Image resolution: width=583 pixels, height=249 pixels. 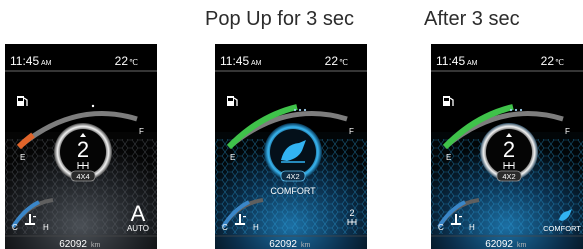 What do you see at coordinates (138, 228) in the screenshot?
I see `drive-mode-label: AUTO` at bounding box center [138, 228].